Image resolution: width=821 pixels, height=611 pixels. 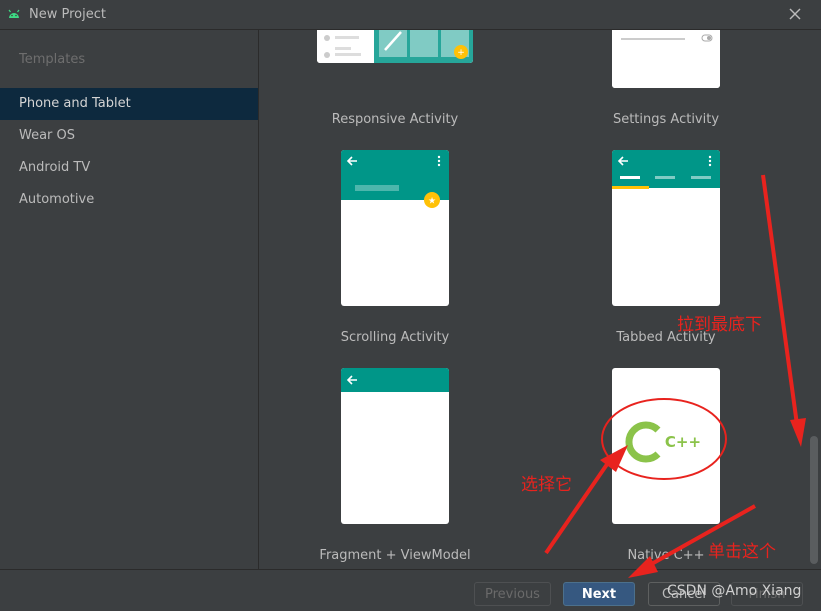 What do you see at coordinates (129, 136) in the screenshot?
I see `sidebar-item-wear-os: Wear OS` at bounding box center [129, 136].